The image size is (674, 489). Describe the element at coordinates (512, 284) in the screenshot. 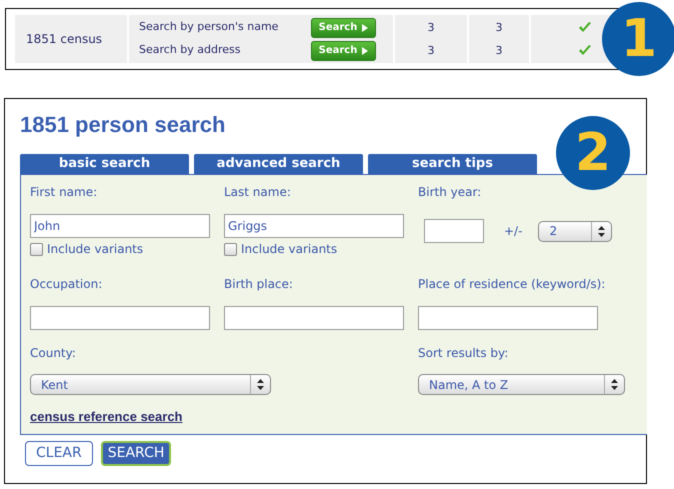

I see `field-label: Place of residence (keyword/s):` at that location.